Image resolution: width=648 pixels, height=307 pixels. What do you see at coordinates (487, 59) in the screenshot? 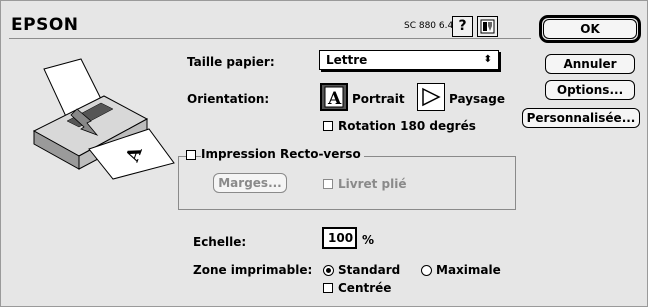
I see `select-arrows-icon: ⬍` at bounding box center [487, 59].